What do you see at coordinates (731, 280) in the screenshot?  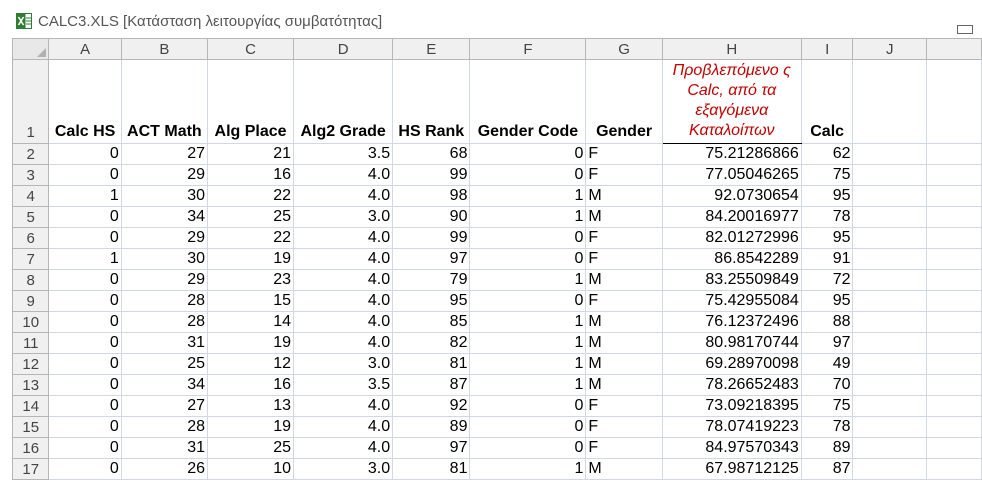 I see `cell-h: 83.25509849` at bounding box center [731, 280].